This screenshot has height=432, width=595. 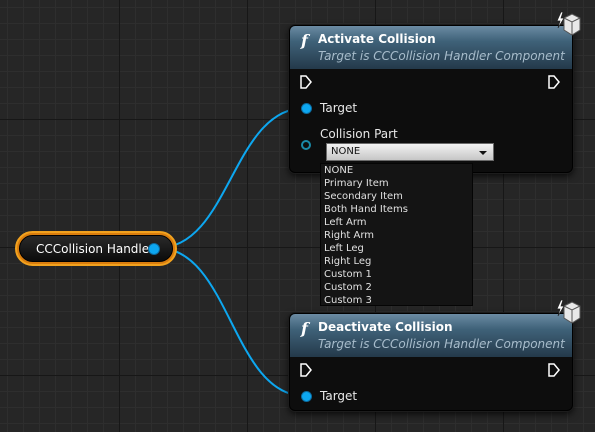 I want to click on variable-output-pin-icon, so click(x=154, y=249).